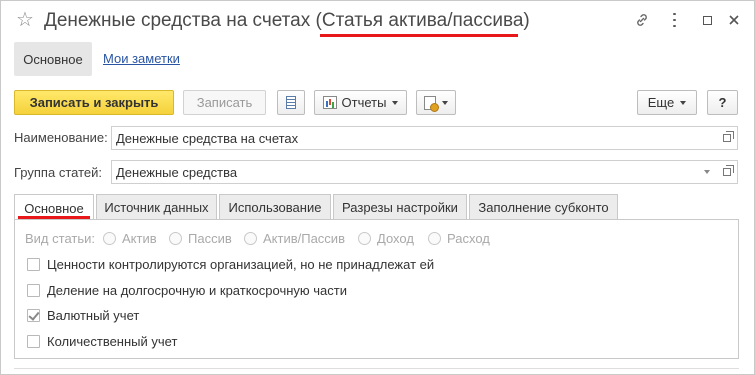 The image size is (755, 375). What do you see at coordinates (434, 238) in the screenshot?
I see `radio-expense` at bounding box center [434, 238].